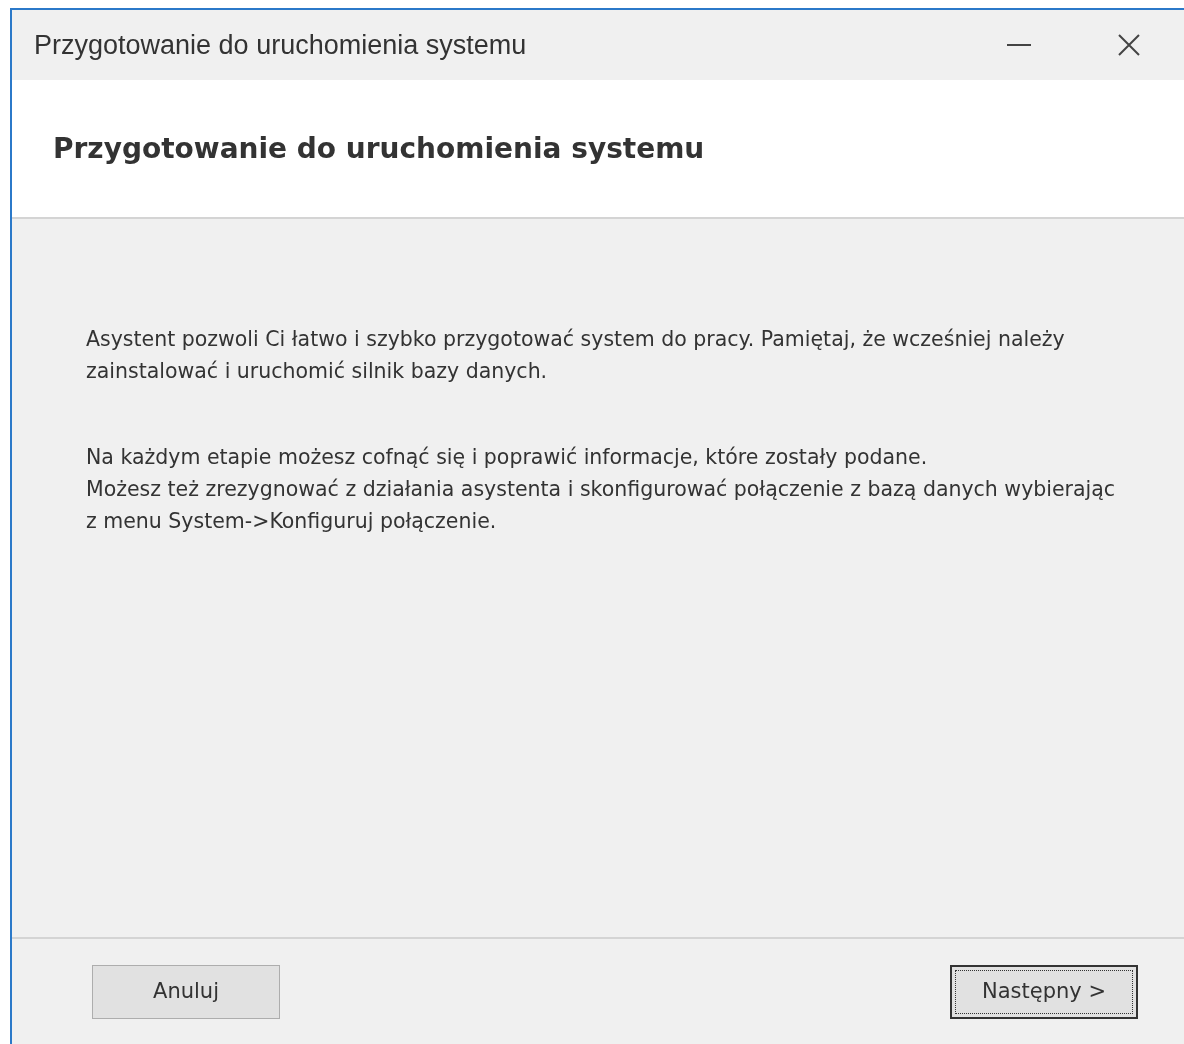 The image size is (1184, 1044). I want to click on next-button: Następny >, so click(1044, 991).